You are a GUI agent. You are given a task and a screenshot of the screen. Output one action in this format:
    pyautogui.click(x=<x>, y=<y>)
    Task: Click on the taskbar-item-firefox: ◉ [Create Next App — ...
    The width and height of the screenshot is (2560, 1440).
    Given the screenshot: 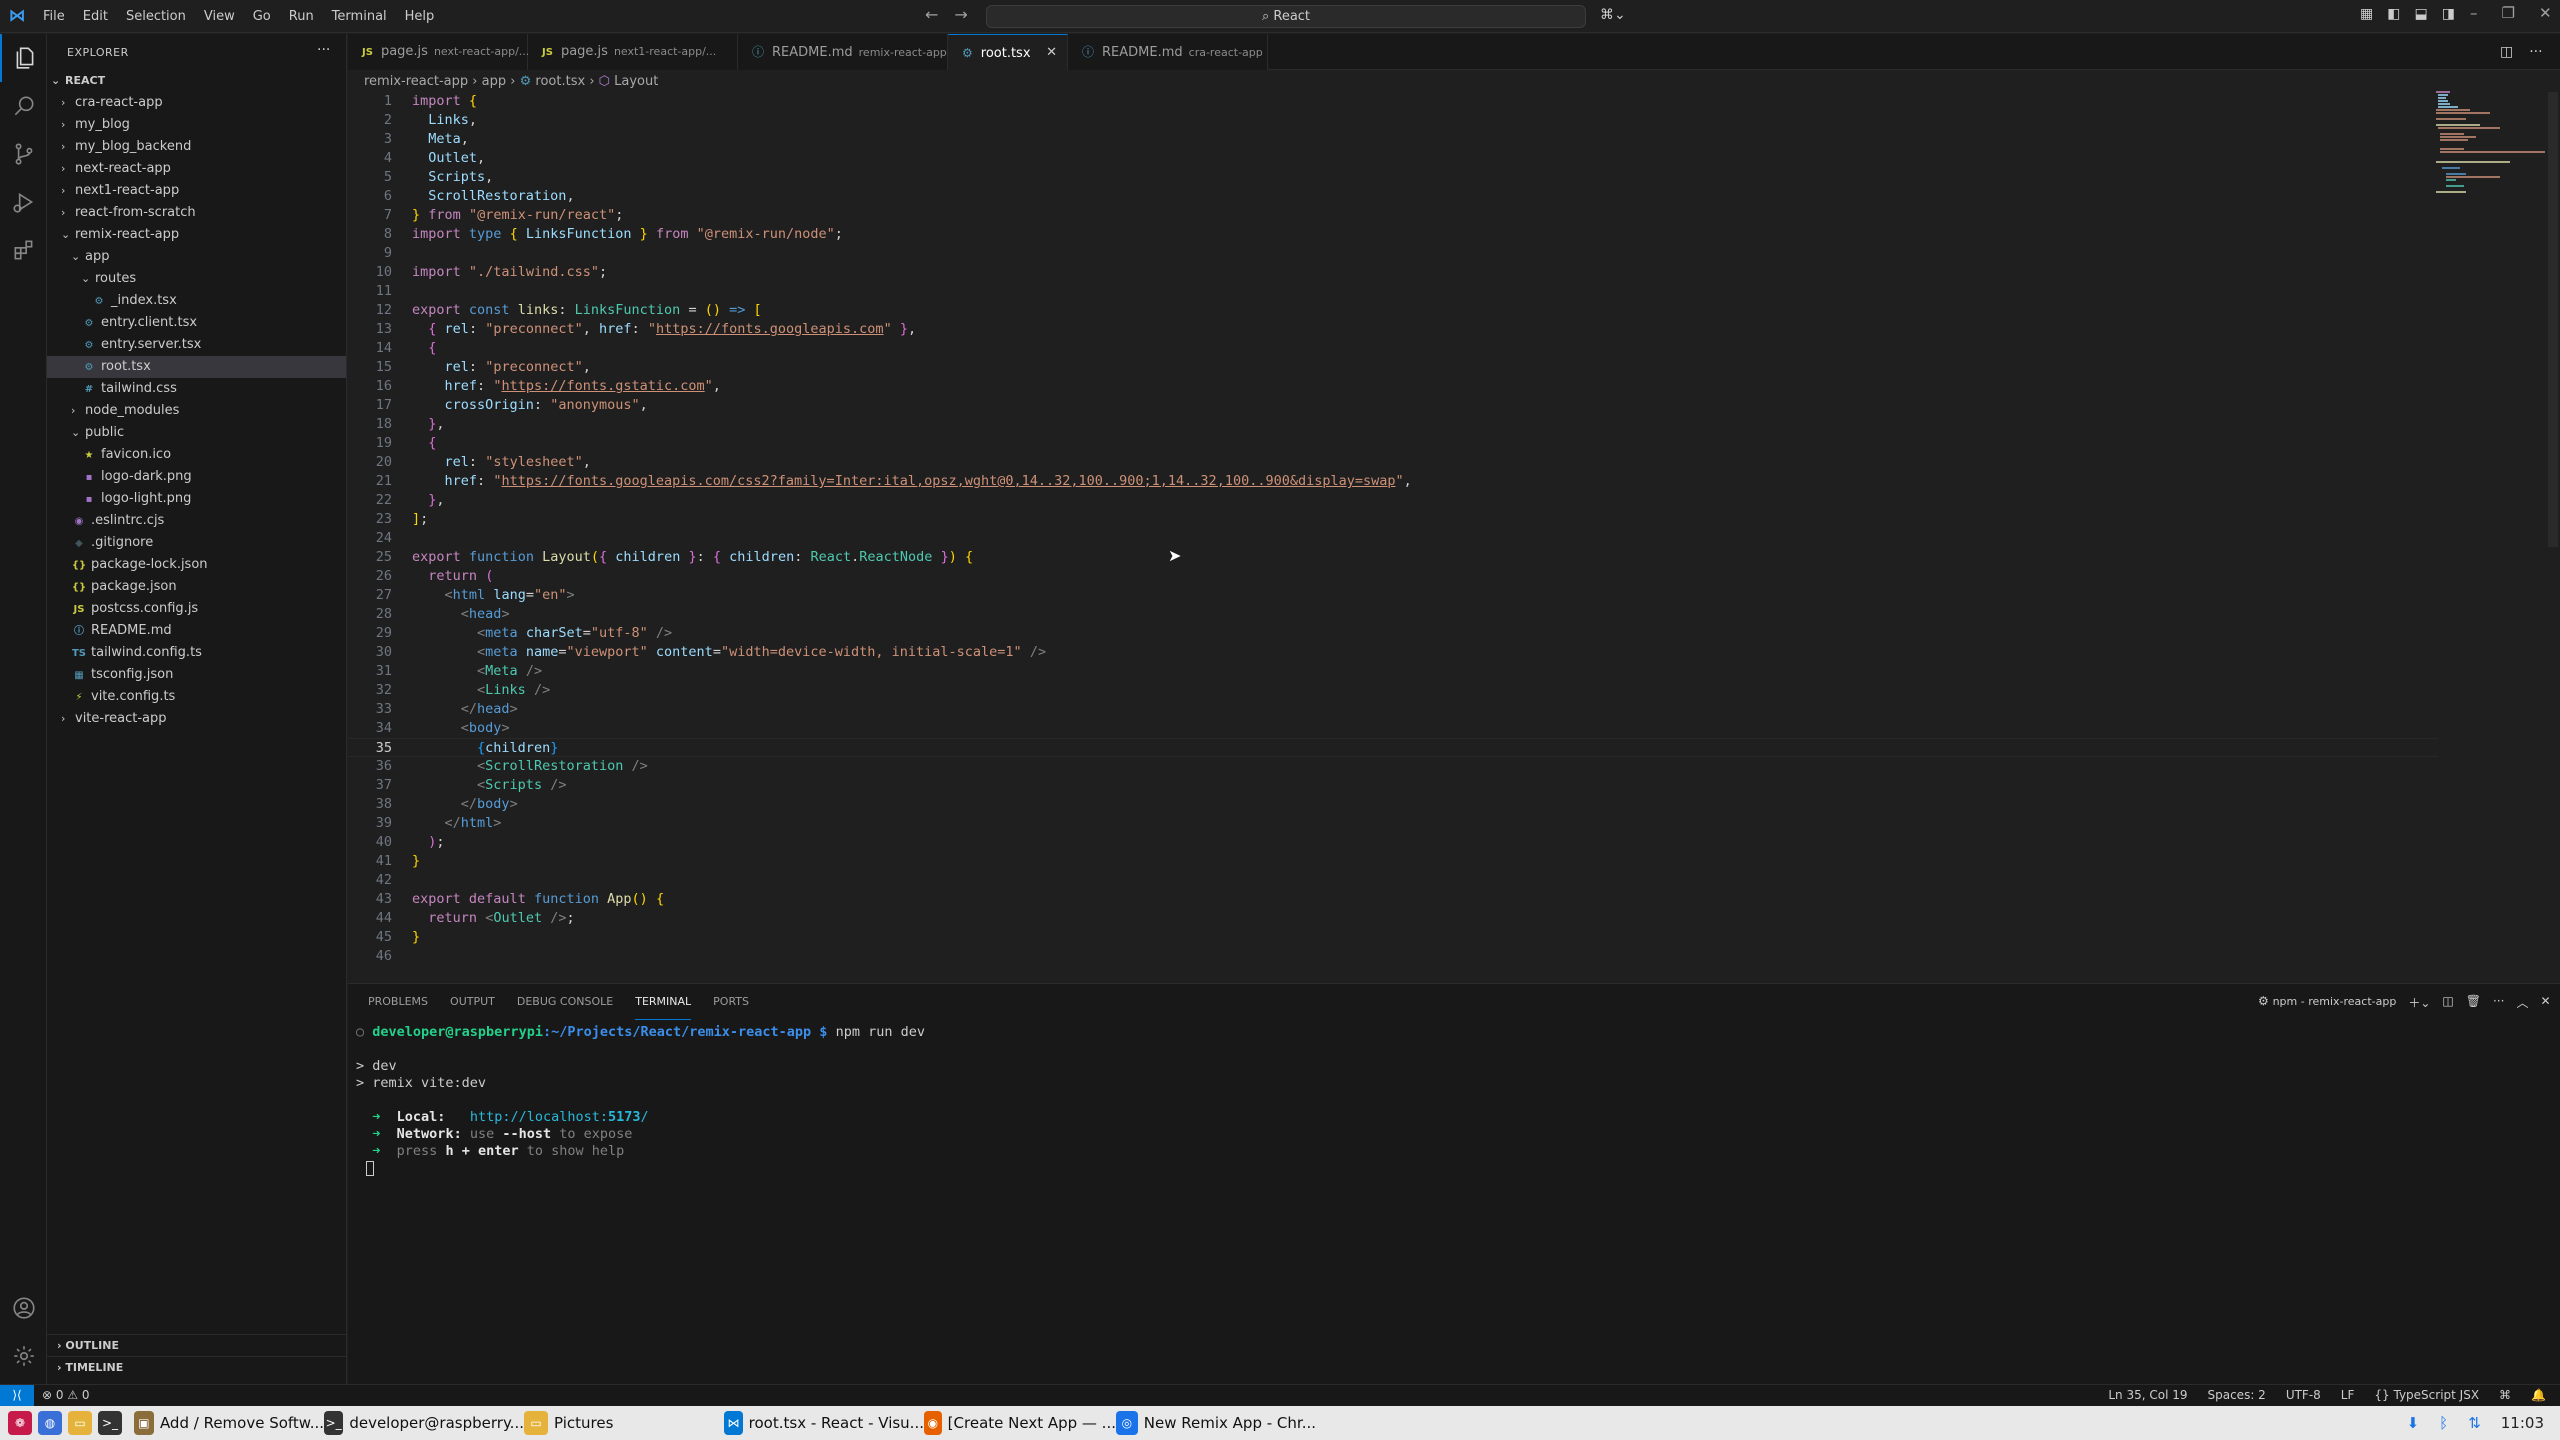 What is the action you would take?
    pyautogui.click(x=1020, y=1423)
    